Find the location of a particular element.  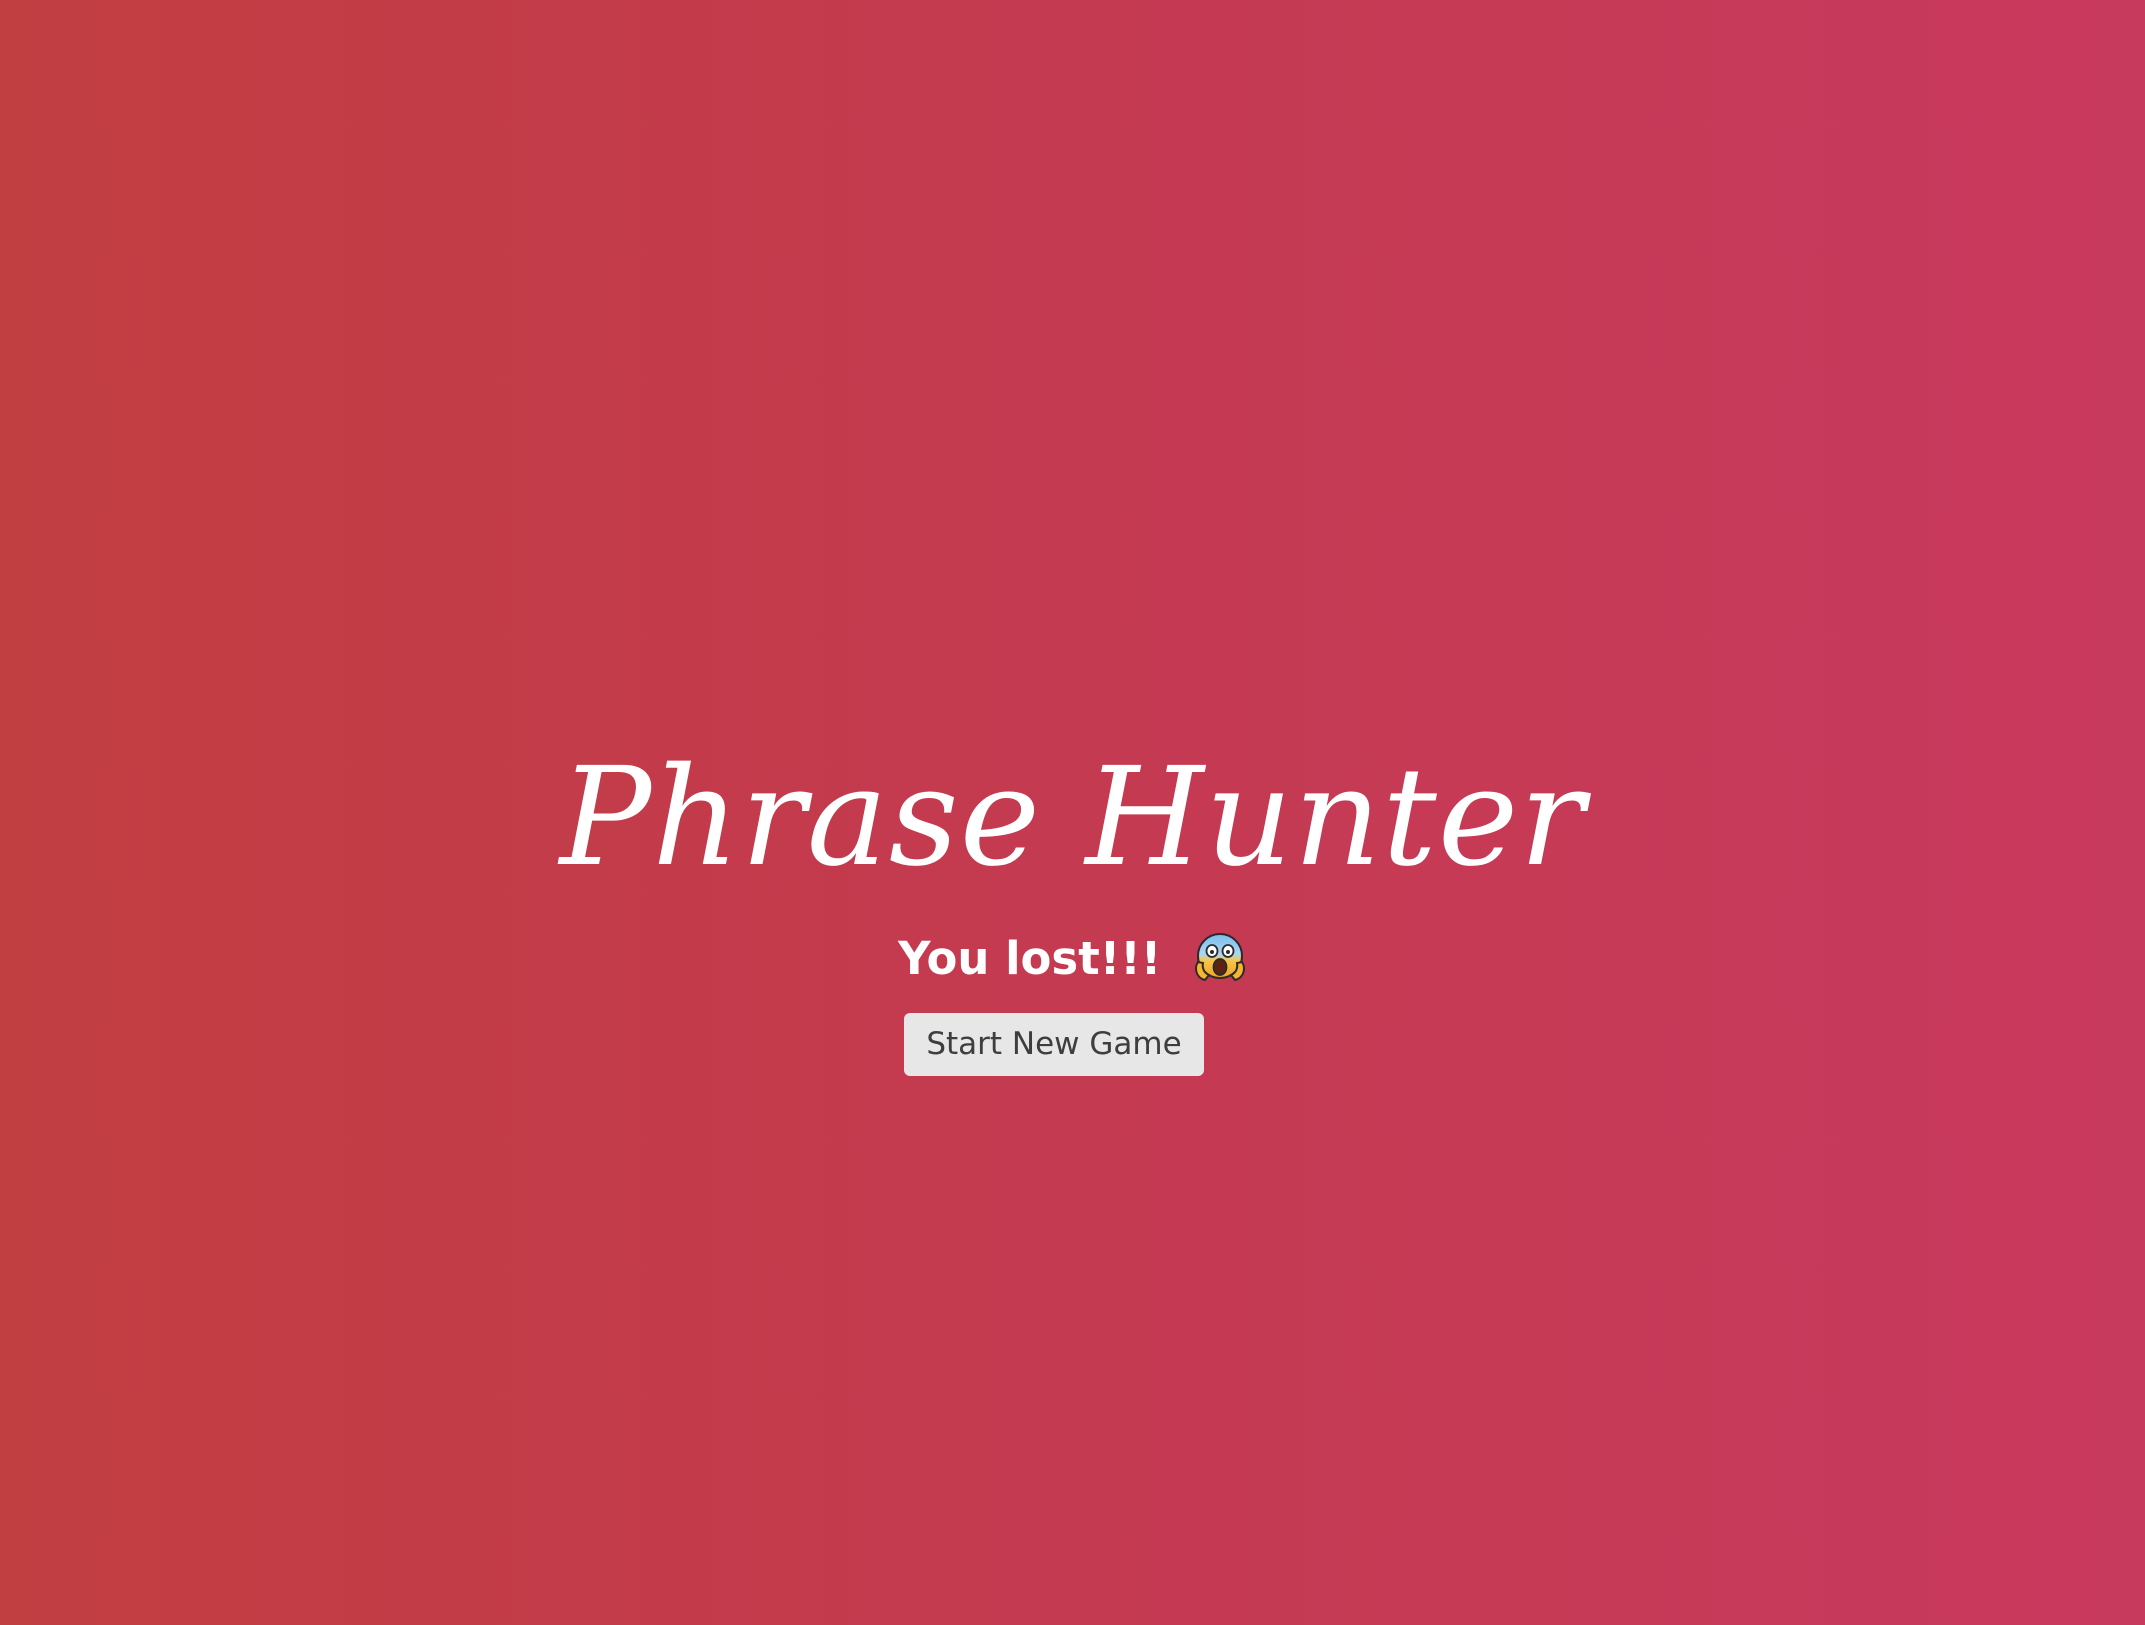

game-result-message: You lost!!! is located at coordinates (1072, 957).